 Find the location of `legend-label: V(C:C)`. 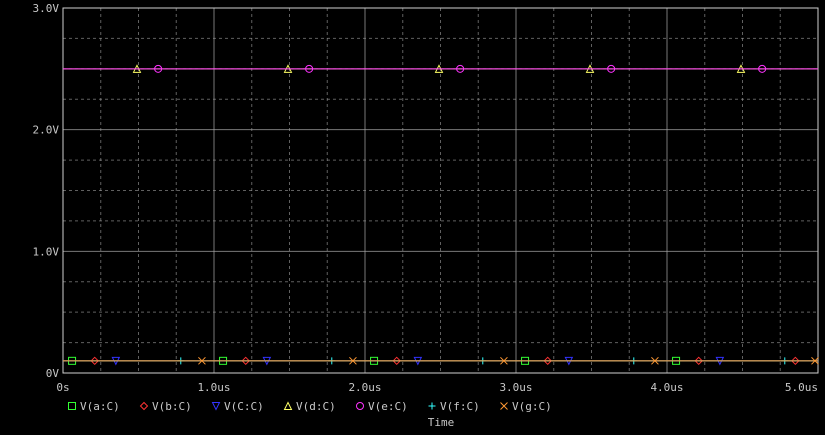

legend-label: V(C:C) is located at coordinates (244, 406).